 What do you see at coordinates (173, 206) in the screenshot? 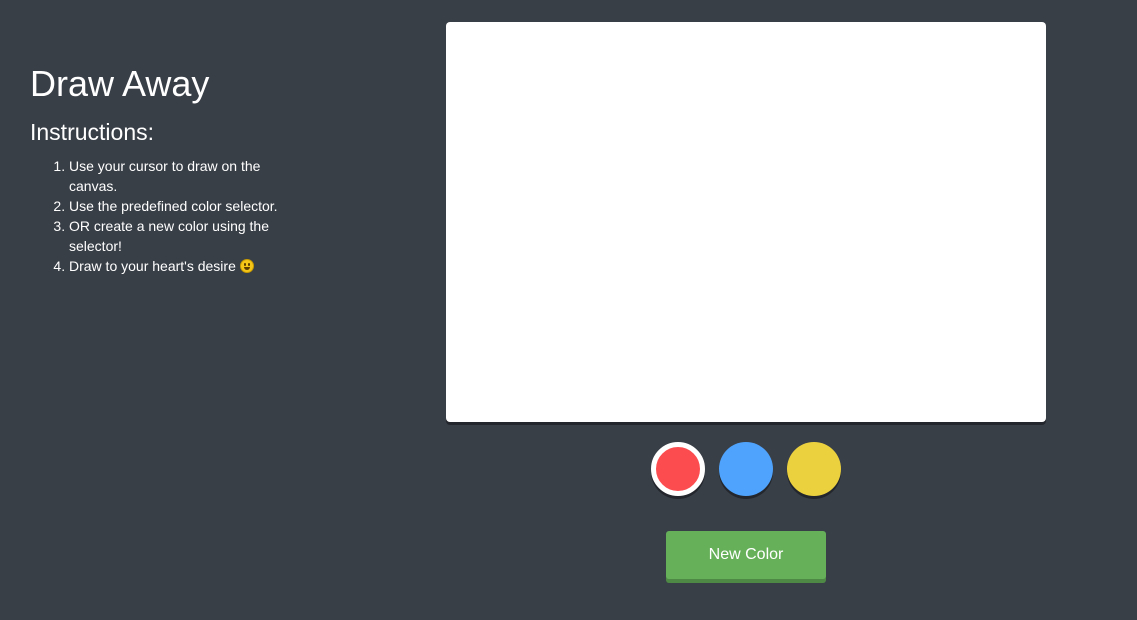
I see `instruction-text: Use the predefined color selector.` at bounding box center [173, 206].